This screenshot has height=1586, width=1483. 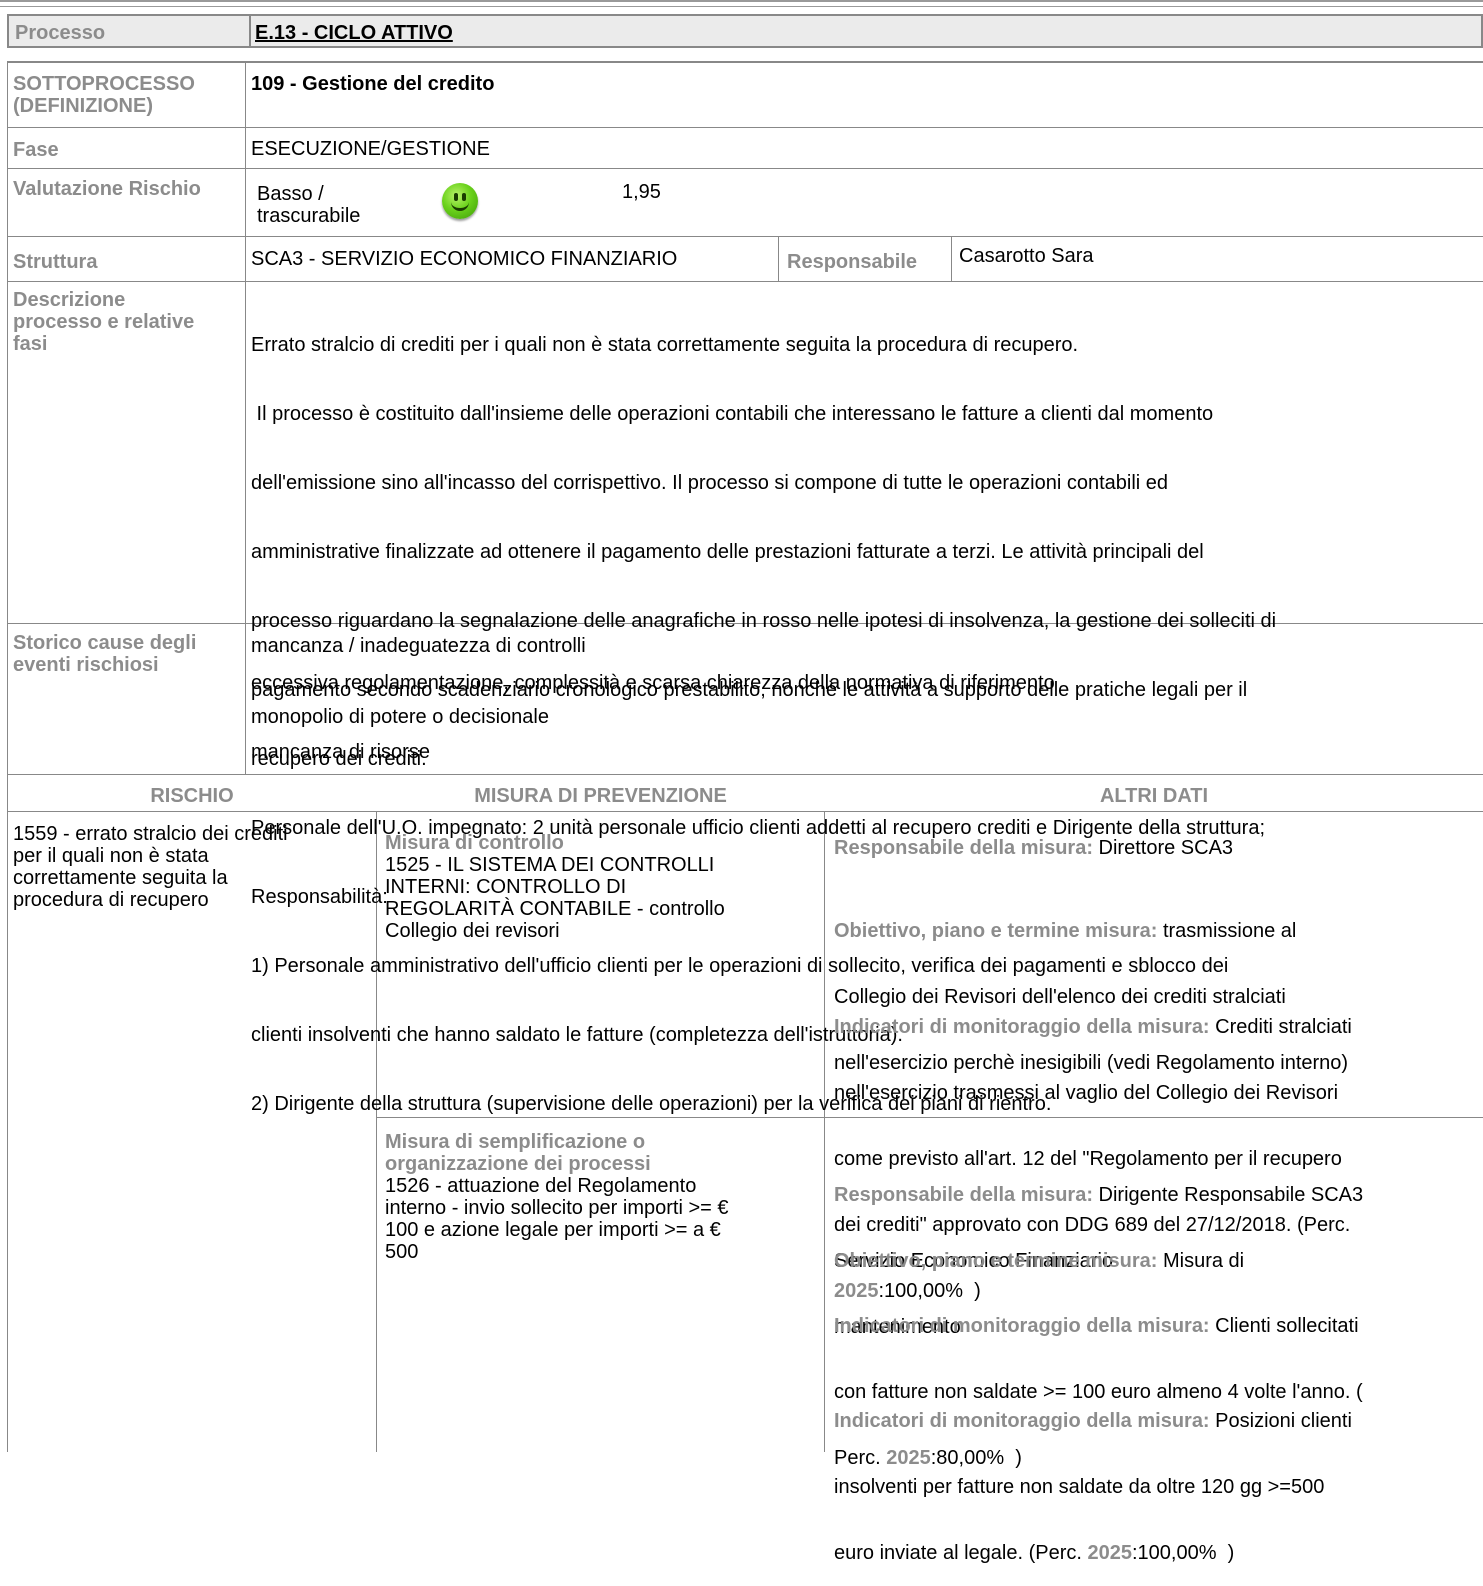 What do you see at coordinates (340, 752) in the screenshot?
I see `storico-item: mancanza di risorse` at bounding box center [340, 752].